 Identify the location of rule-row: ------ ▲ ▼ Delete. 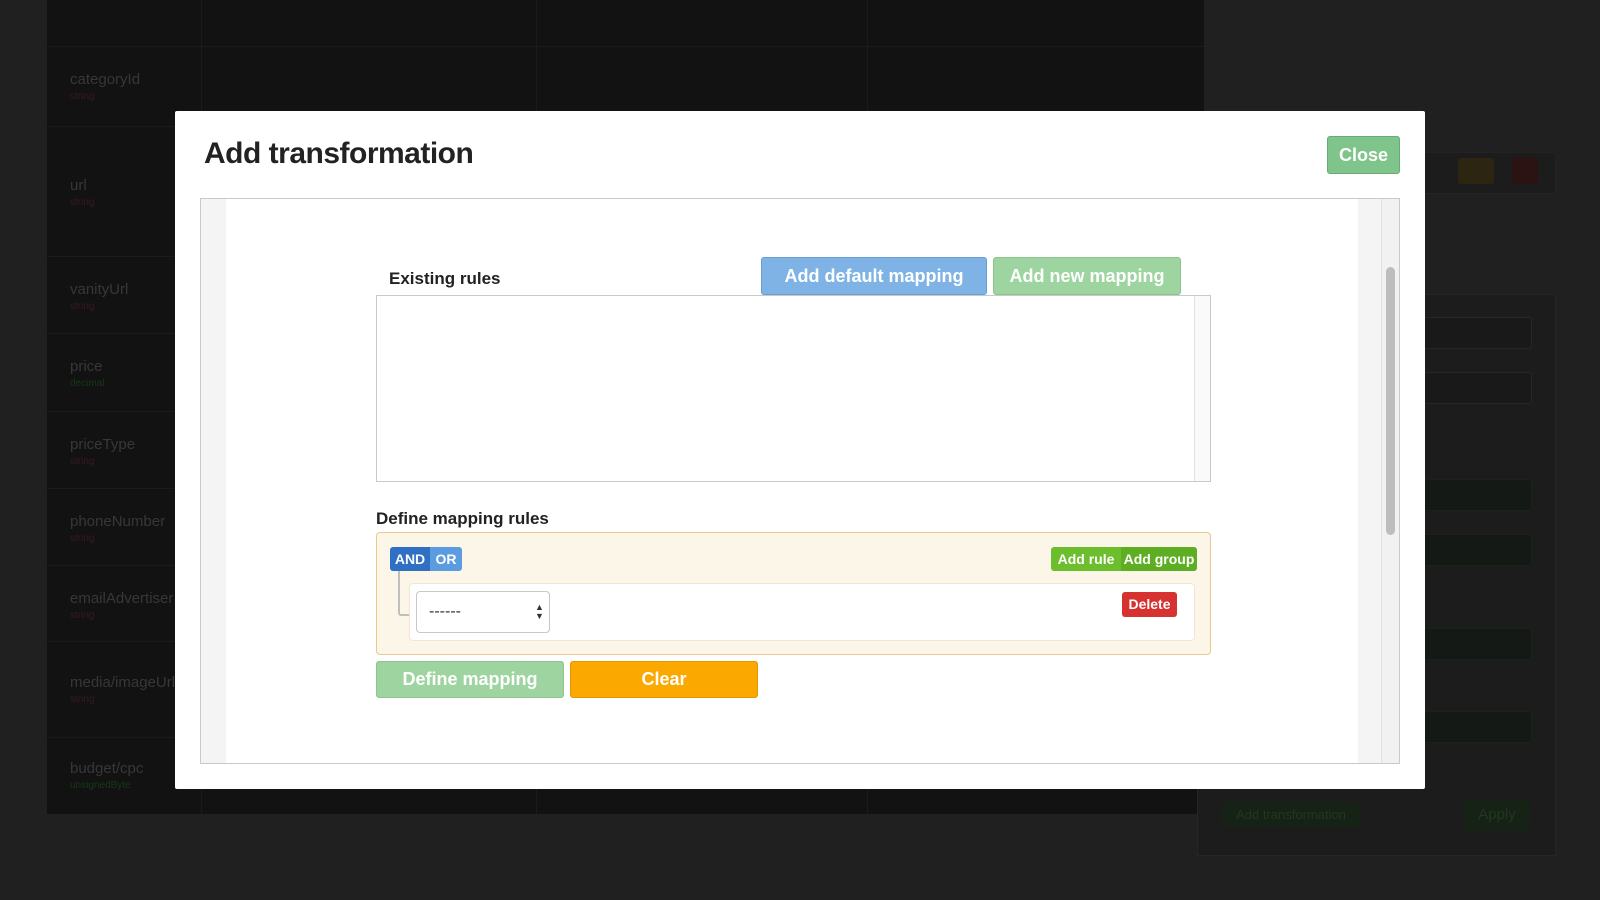
(802, 612).